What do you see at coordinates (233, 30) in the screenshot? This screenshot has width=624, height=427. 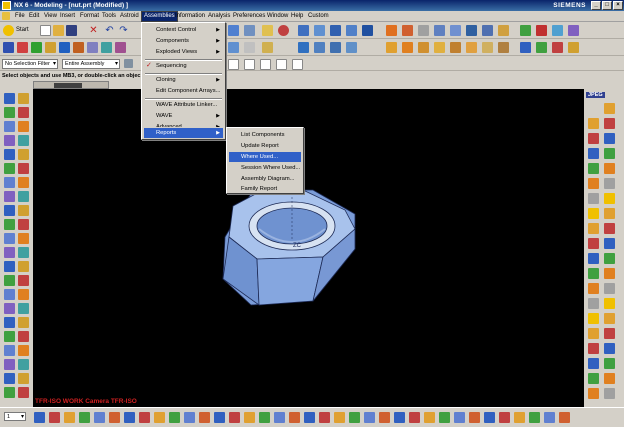 I see `fit-view-icon` at bounding box center [233, 30].